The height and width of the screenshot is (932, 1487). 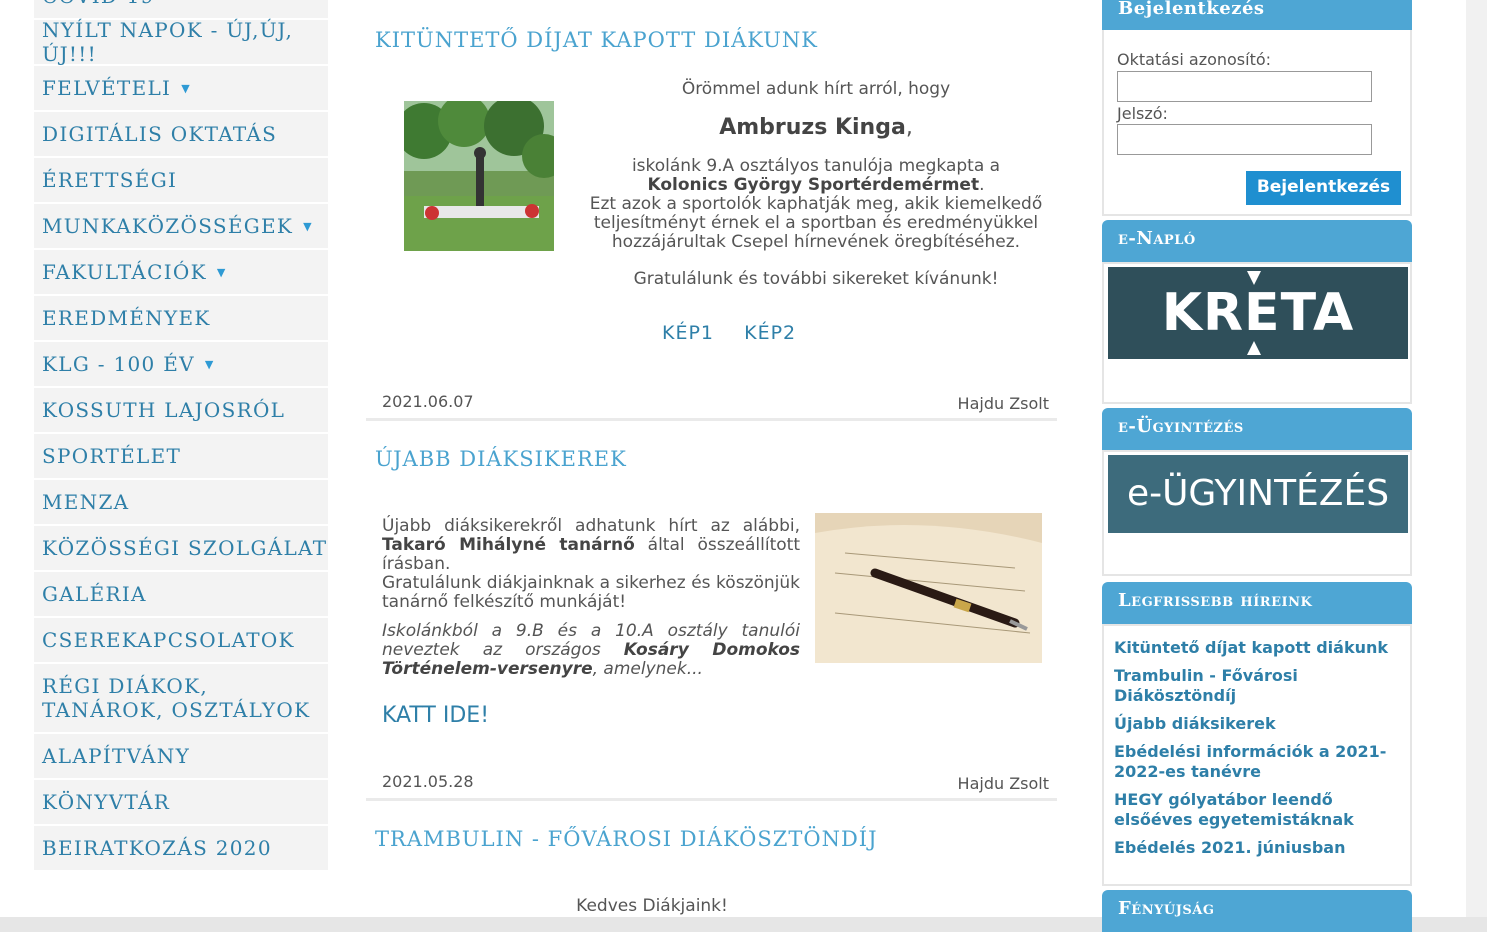 I want to click on login-button: Bejelentkezés, so click(x=1323, y=188).